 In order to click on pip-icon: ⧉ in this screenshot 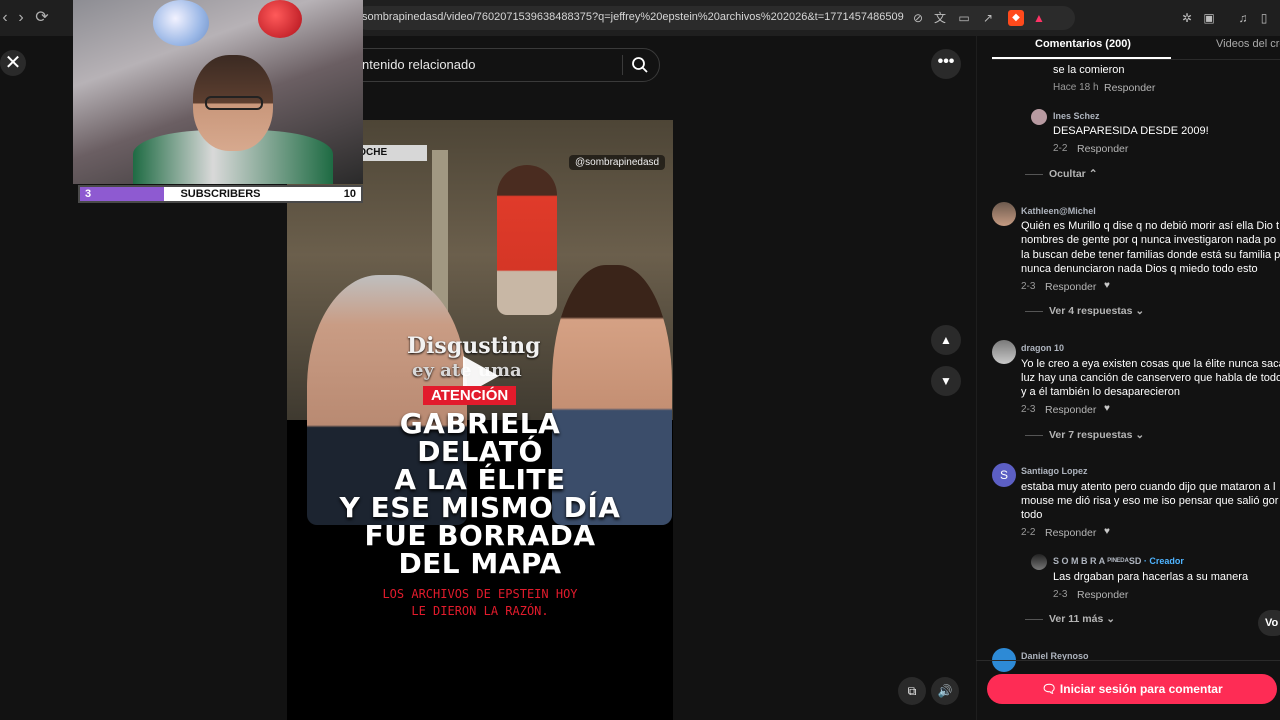, I will do `click(912, 691)`.